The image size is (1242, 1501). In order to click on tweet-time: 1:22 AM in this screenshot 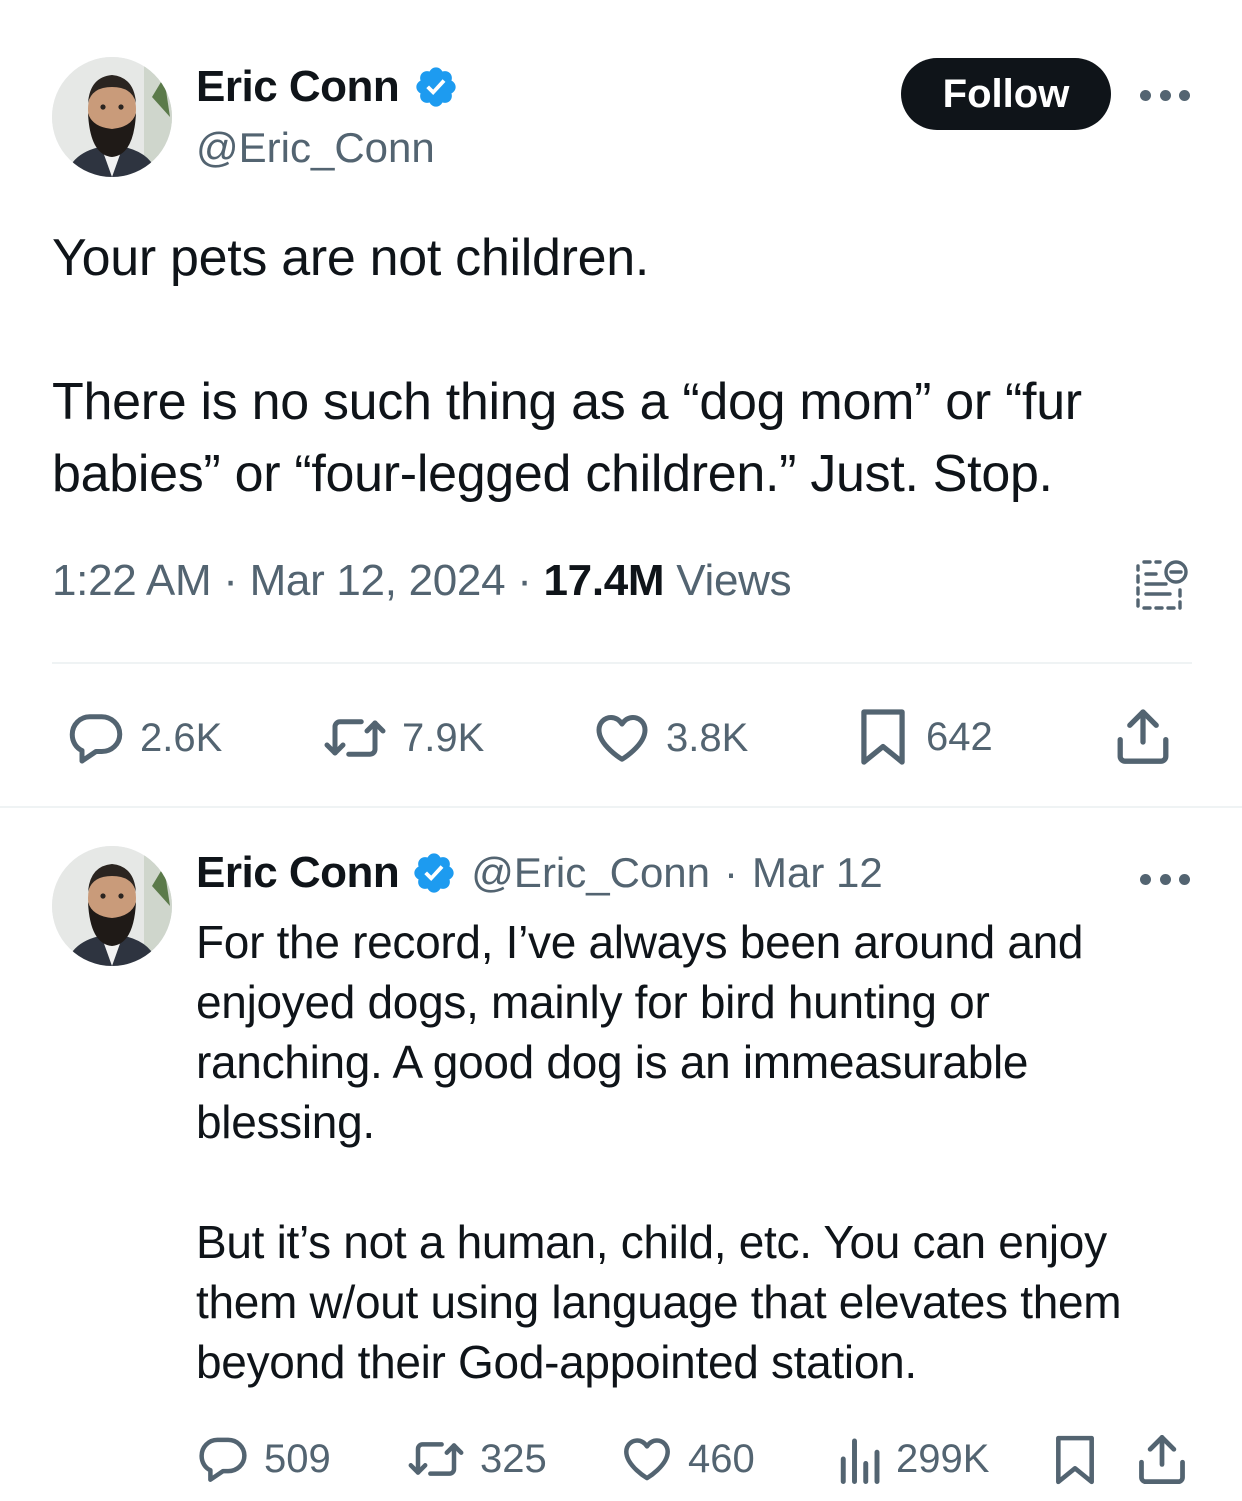, I will do `click(132, 580)`.